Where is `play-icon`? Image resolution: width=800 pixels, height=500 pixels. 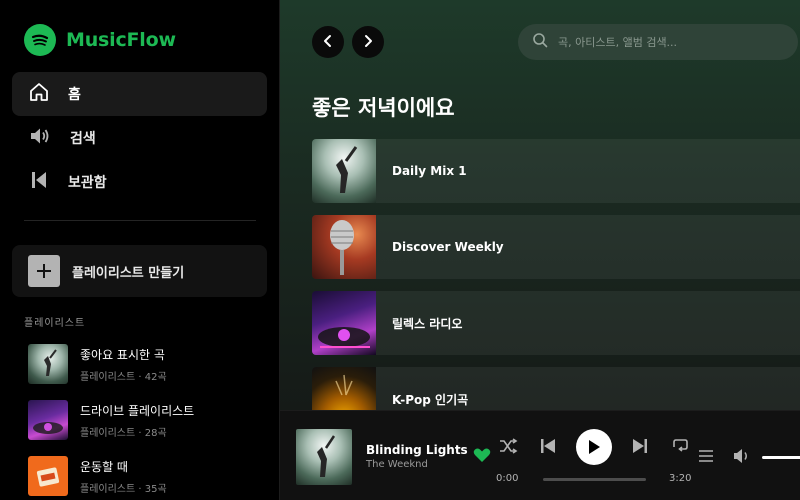
play-icon is located at coordinates (594, 447).